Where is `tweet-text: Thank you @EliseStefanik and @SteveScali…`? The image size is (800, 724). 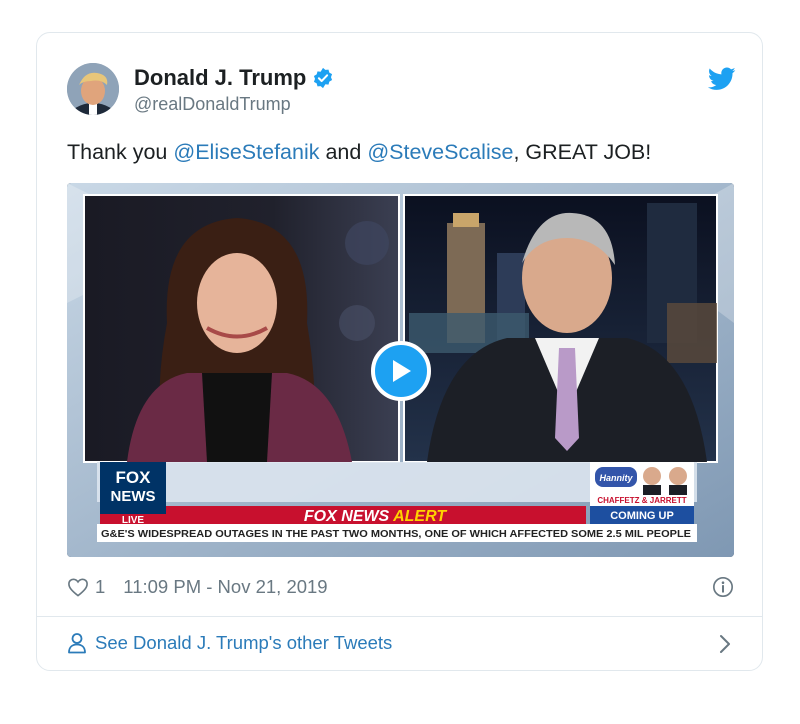 tweet-text: Thank you @EliseStefanik and @SteveScali… is located at coordinates (359, 152).